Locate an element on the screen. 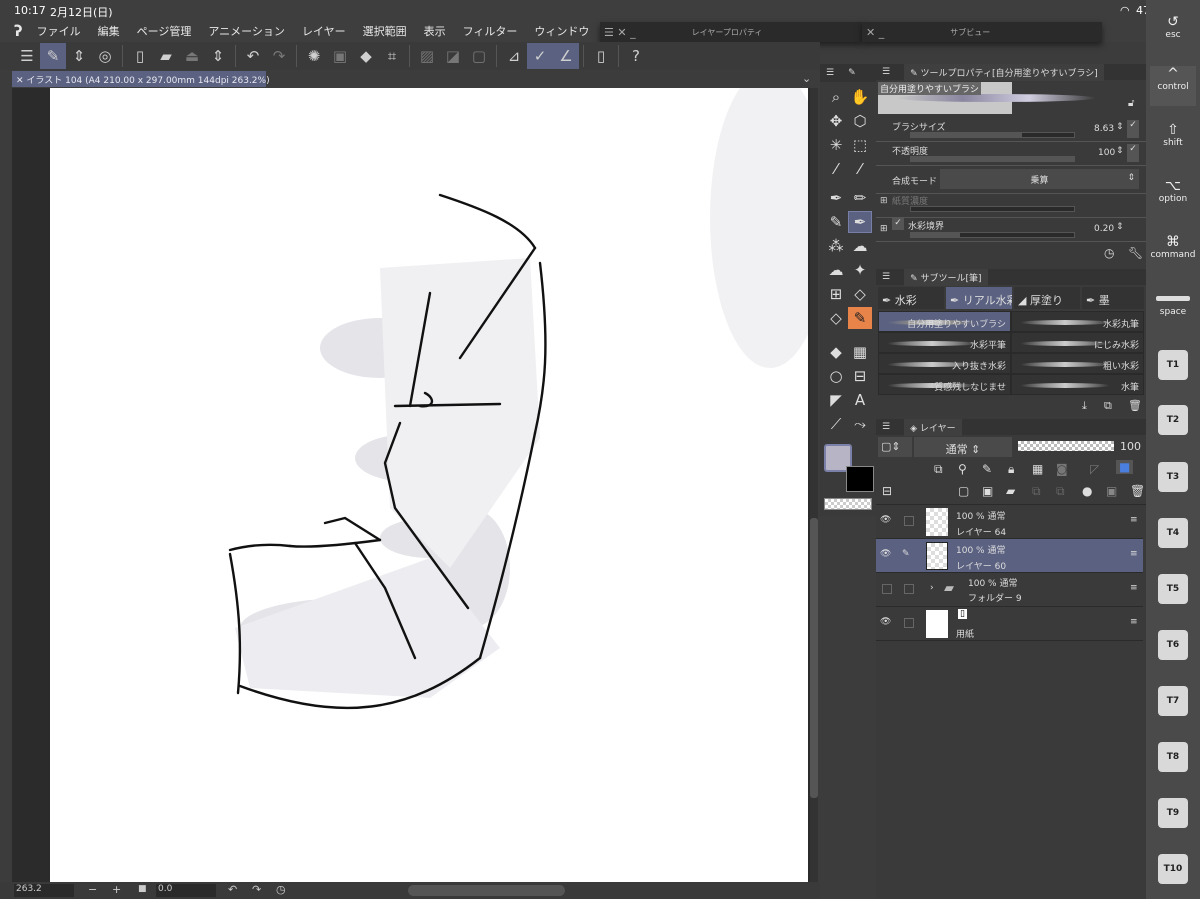 This screenshot has height=899, width=1200. invert-selection-icon: ◪ is located at coordinates (453, 56).